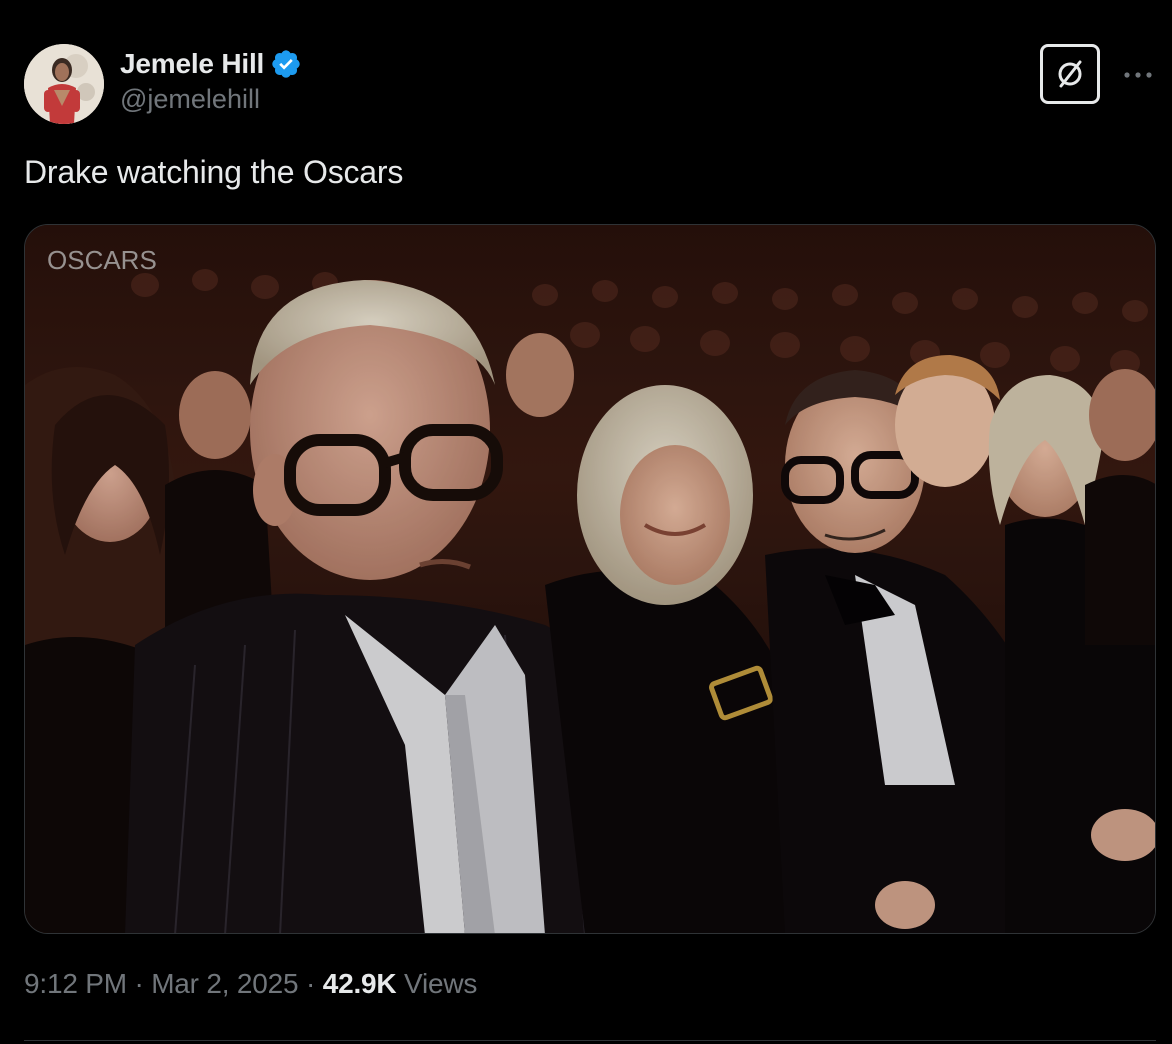  I want to click on avatar, so click(64, 84).